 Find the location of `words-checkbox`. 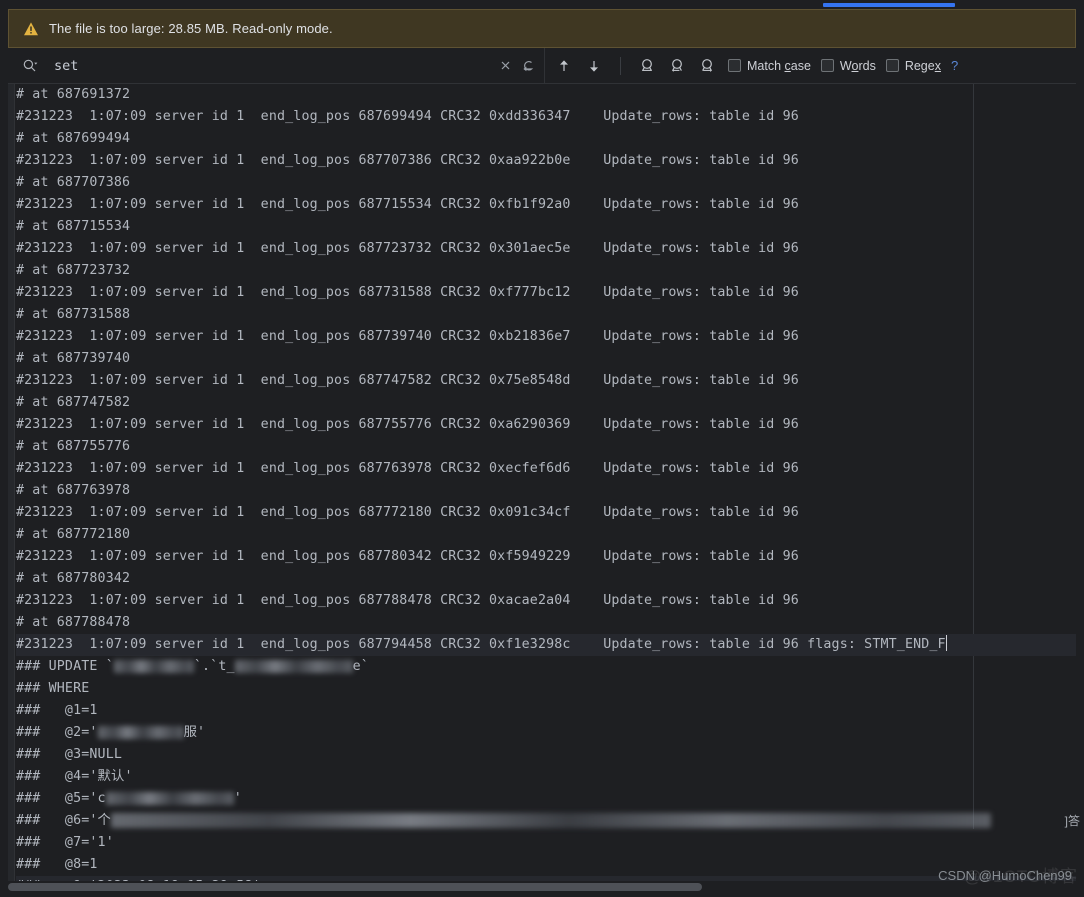

words-checkbox is located at coordinates (827, 65).